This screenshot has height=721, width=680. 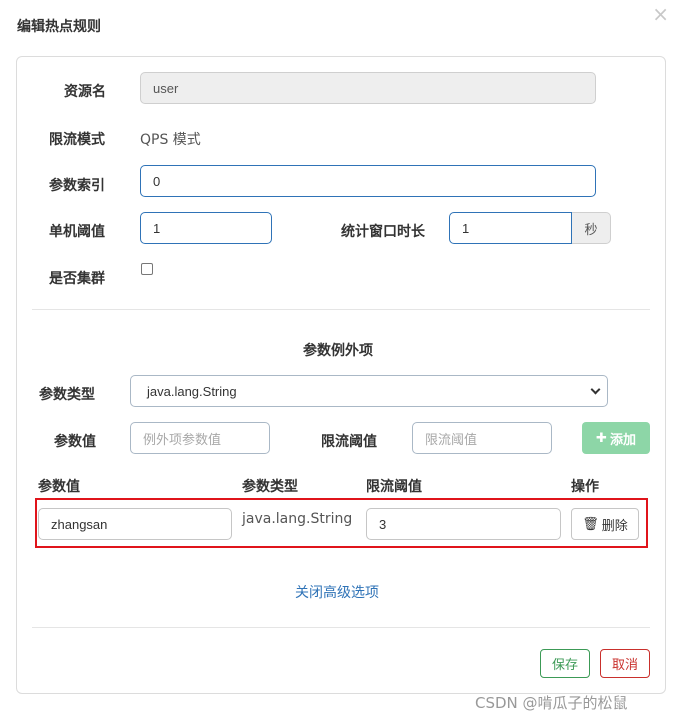 What do you see at coordinates (383, 232) in the screenshot?
I see `window-label: 统计窗口时长` at bounding box center [383, 232].